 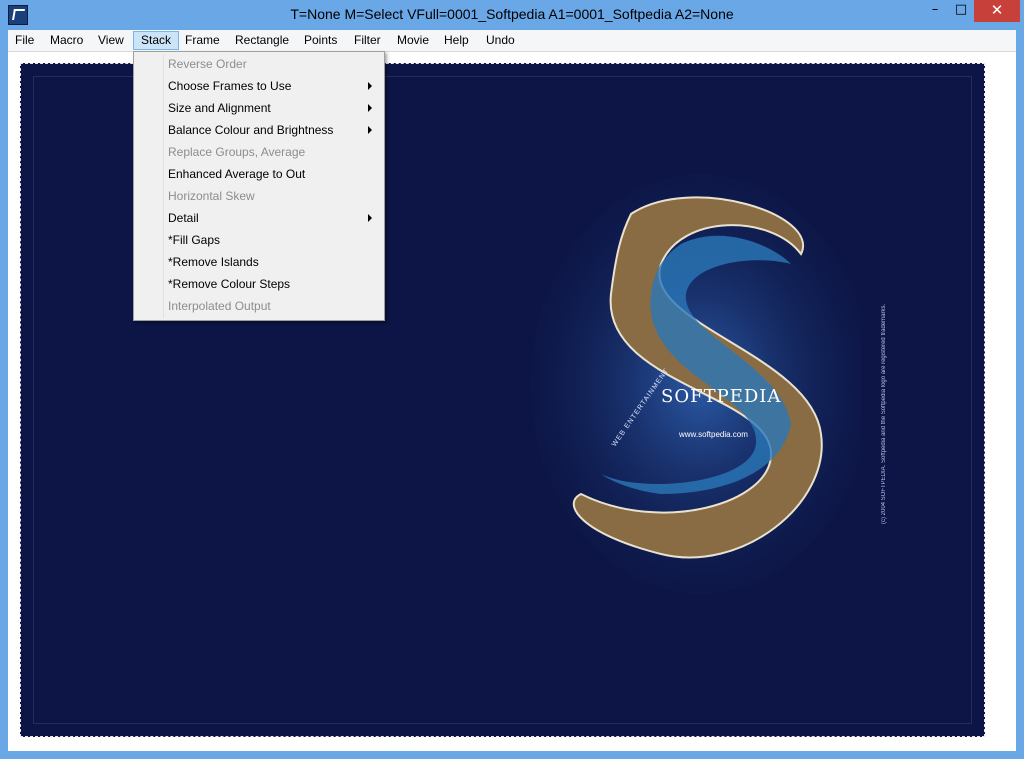 What do you see at coordinates (211, 196) in the screenshot?
I see `menu-item-horizontal-skew: Horizontal Skew` at bounding box center [211, 196].